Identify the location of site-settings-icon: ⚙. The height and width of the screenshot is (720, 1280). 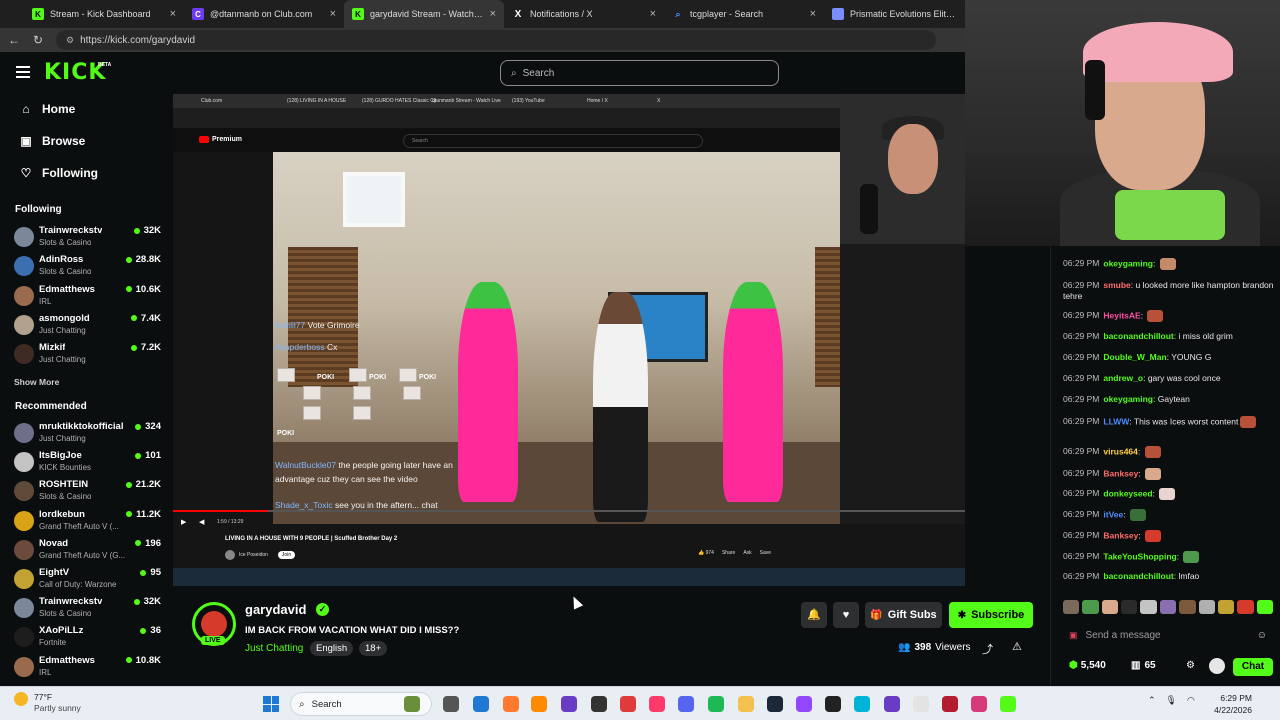
(70, 40).